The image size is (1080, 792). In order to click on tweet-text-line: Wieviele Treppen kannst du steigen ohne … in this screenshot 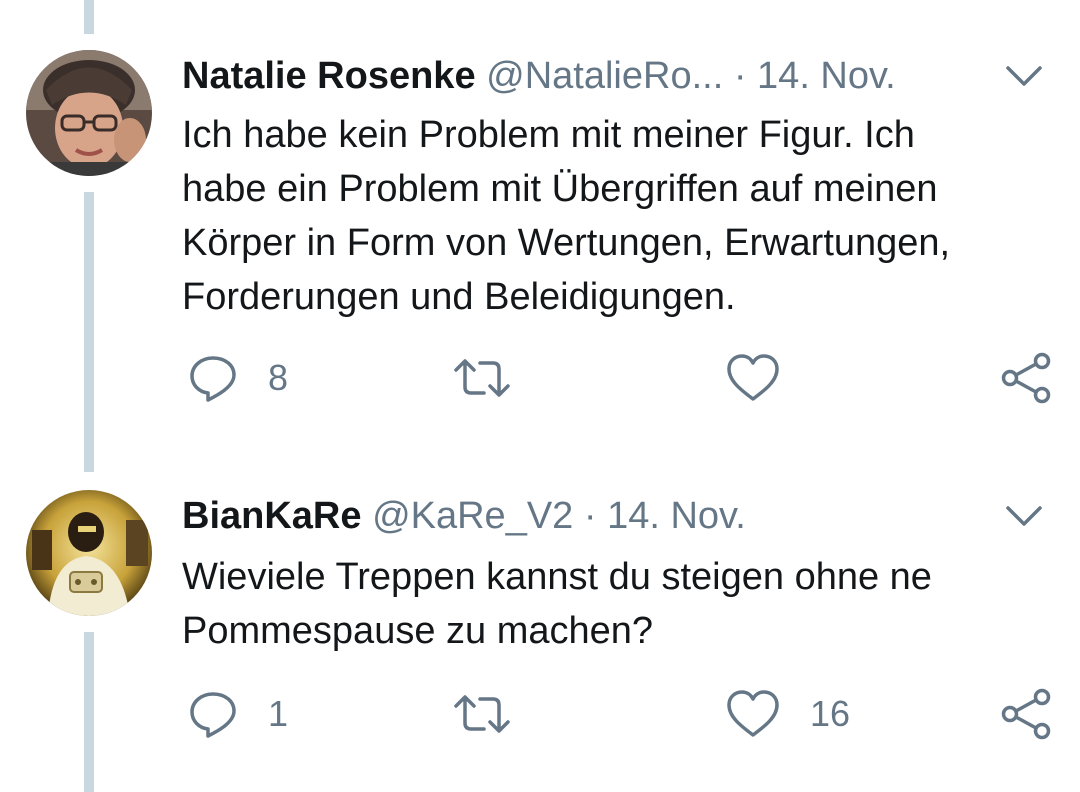, I will do `click(557, 577)`.